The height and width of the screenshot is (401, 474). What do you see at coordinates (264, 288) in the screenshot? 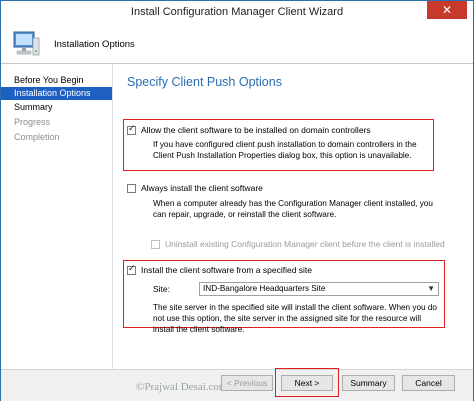
I see `site-select-value: IND-Bangalore Headquarters Site` at bounding box center [264, 288].